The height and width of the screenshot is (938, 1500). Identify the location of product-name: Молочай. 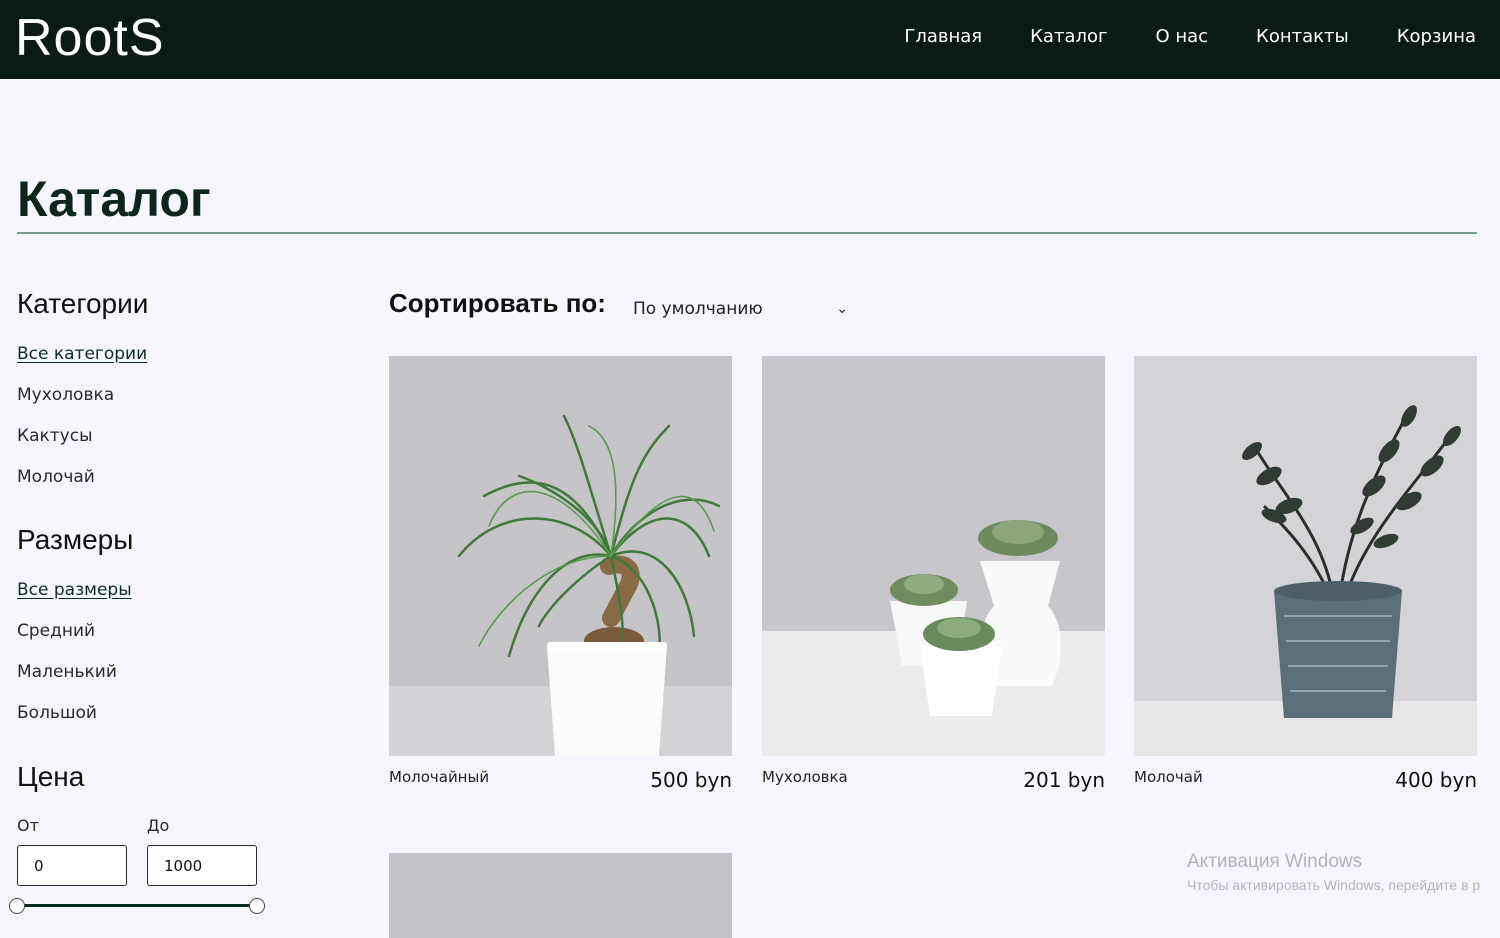
(1168, 777).